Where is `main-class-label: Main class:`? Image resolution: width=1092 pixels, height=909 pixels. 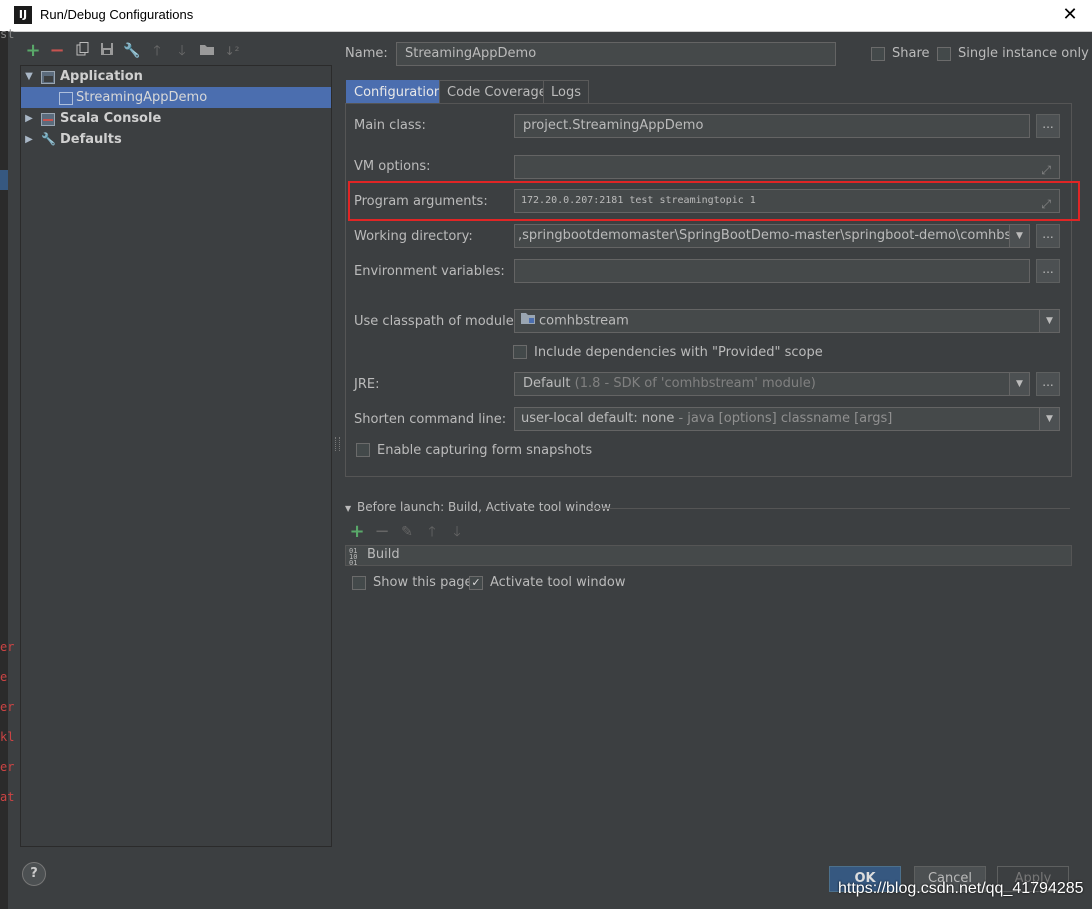 main-class-label: Main class: is located at coordinates (390, 125).